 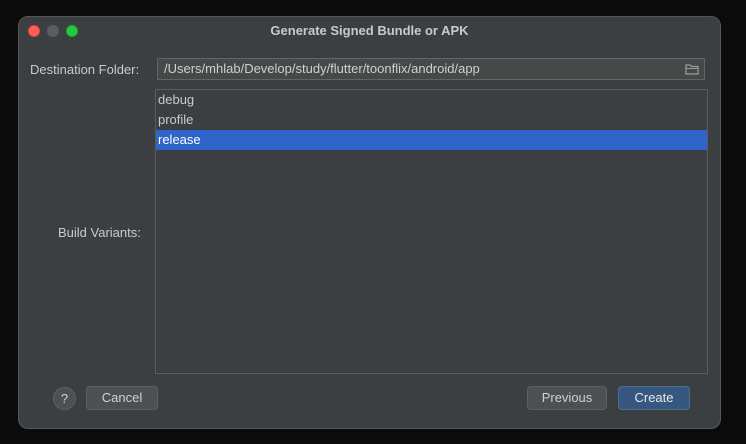 I want to click on title-bar: Generate Signed Bundle or APK, so click(x=369, y=31).